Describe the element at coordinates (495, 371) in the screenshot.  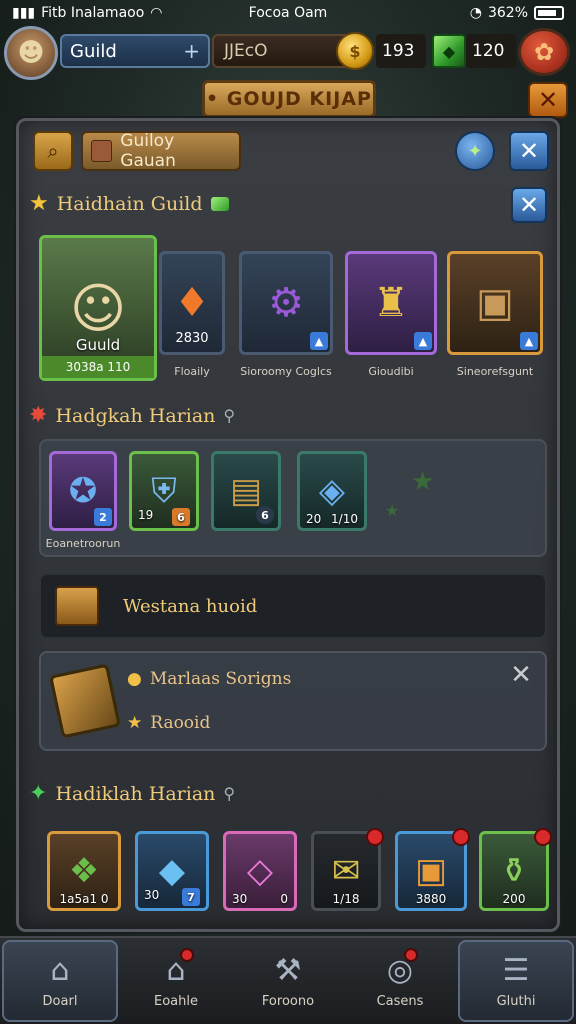
I see `card-chest-caption: Sineorefsgunt` at that location.